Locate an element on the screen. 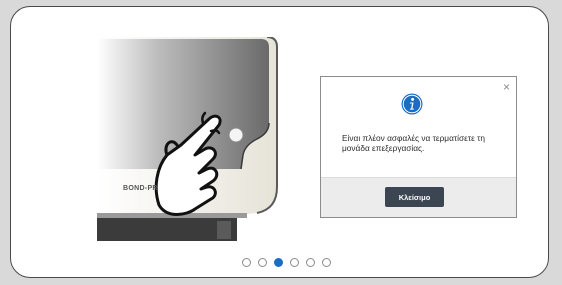 Image resolution: width=562 pixels, height=285 pixels. close-icon: × is located at coordinates (506, 87).